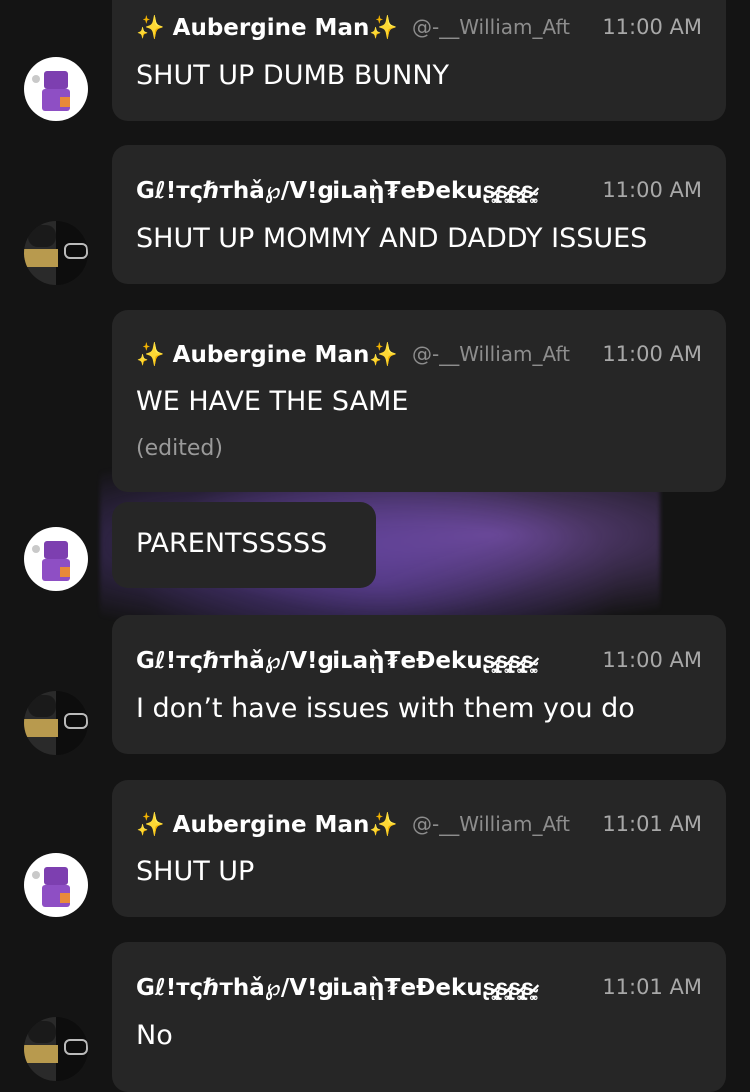 The image size is (750, 1092). I want to click on message-bubble: PARENTSSSSS, so click(244, 545).